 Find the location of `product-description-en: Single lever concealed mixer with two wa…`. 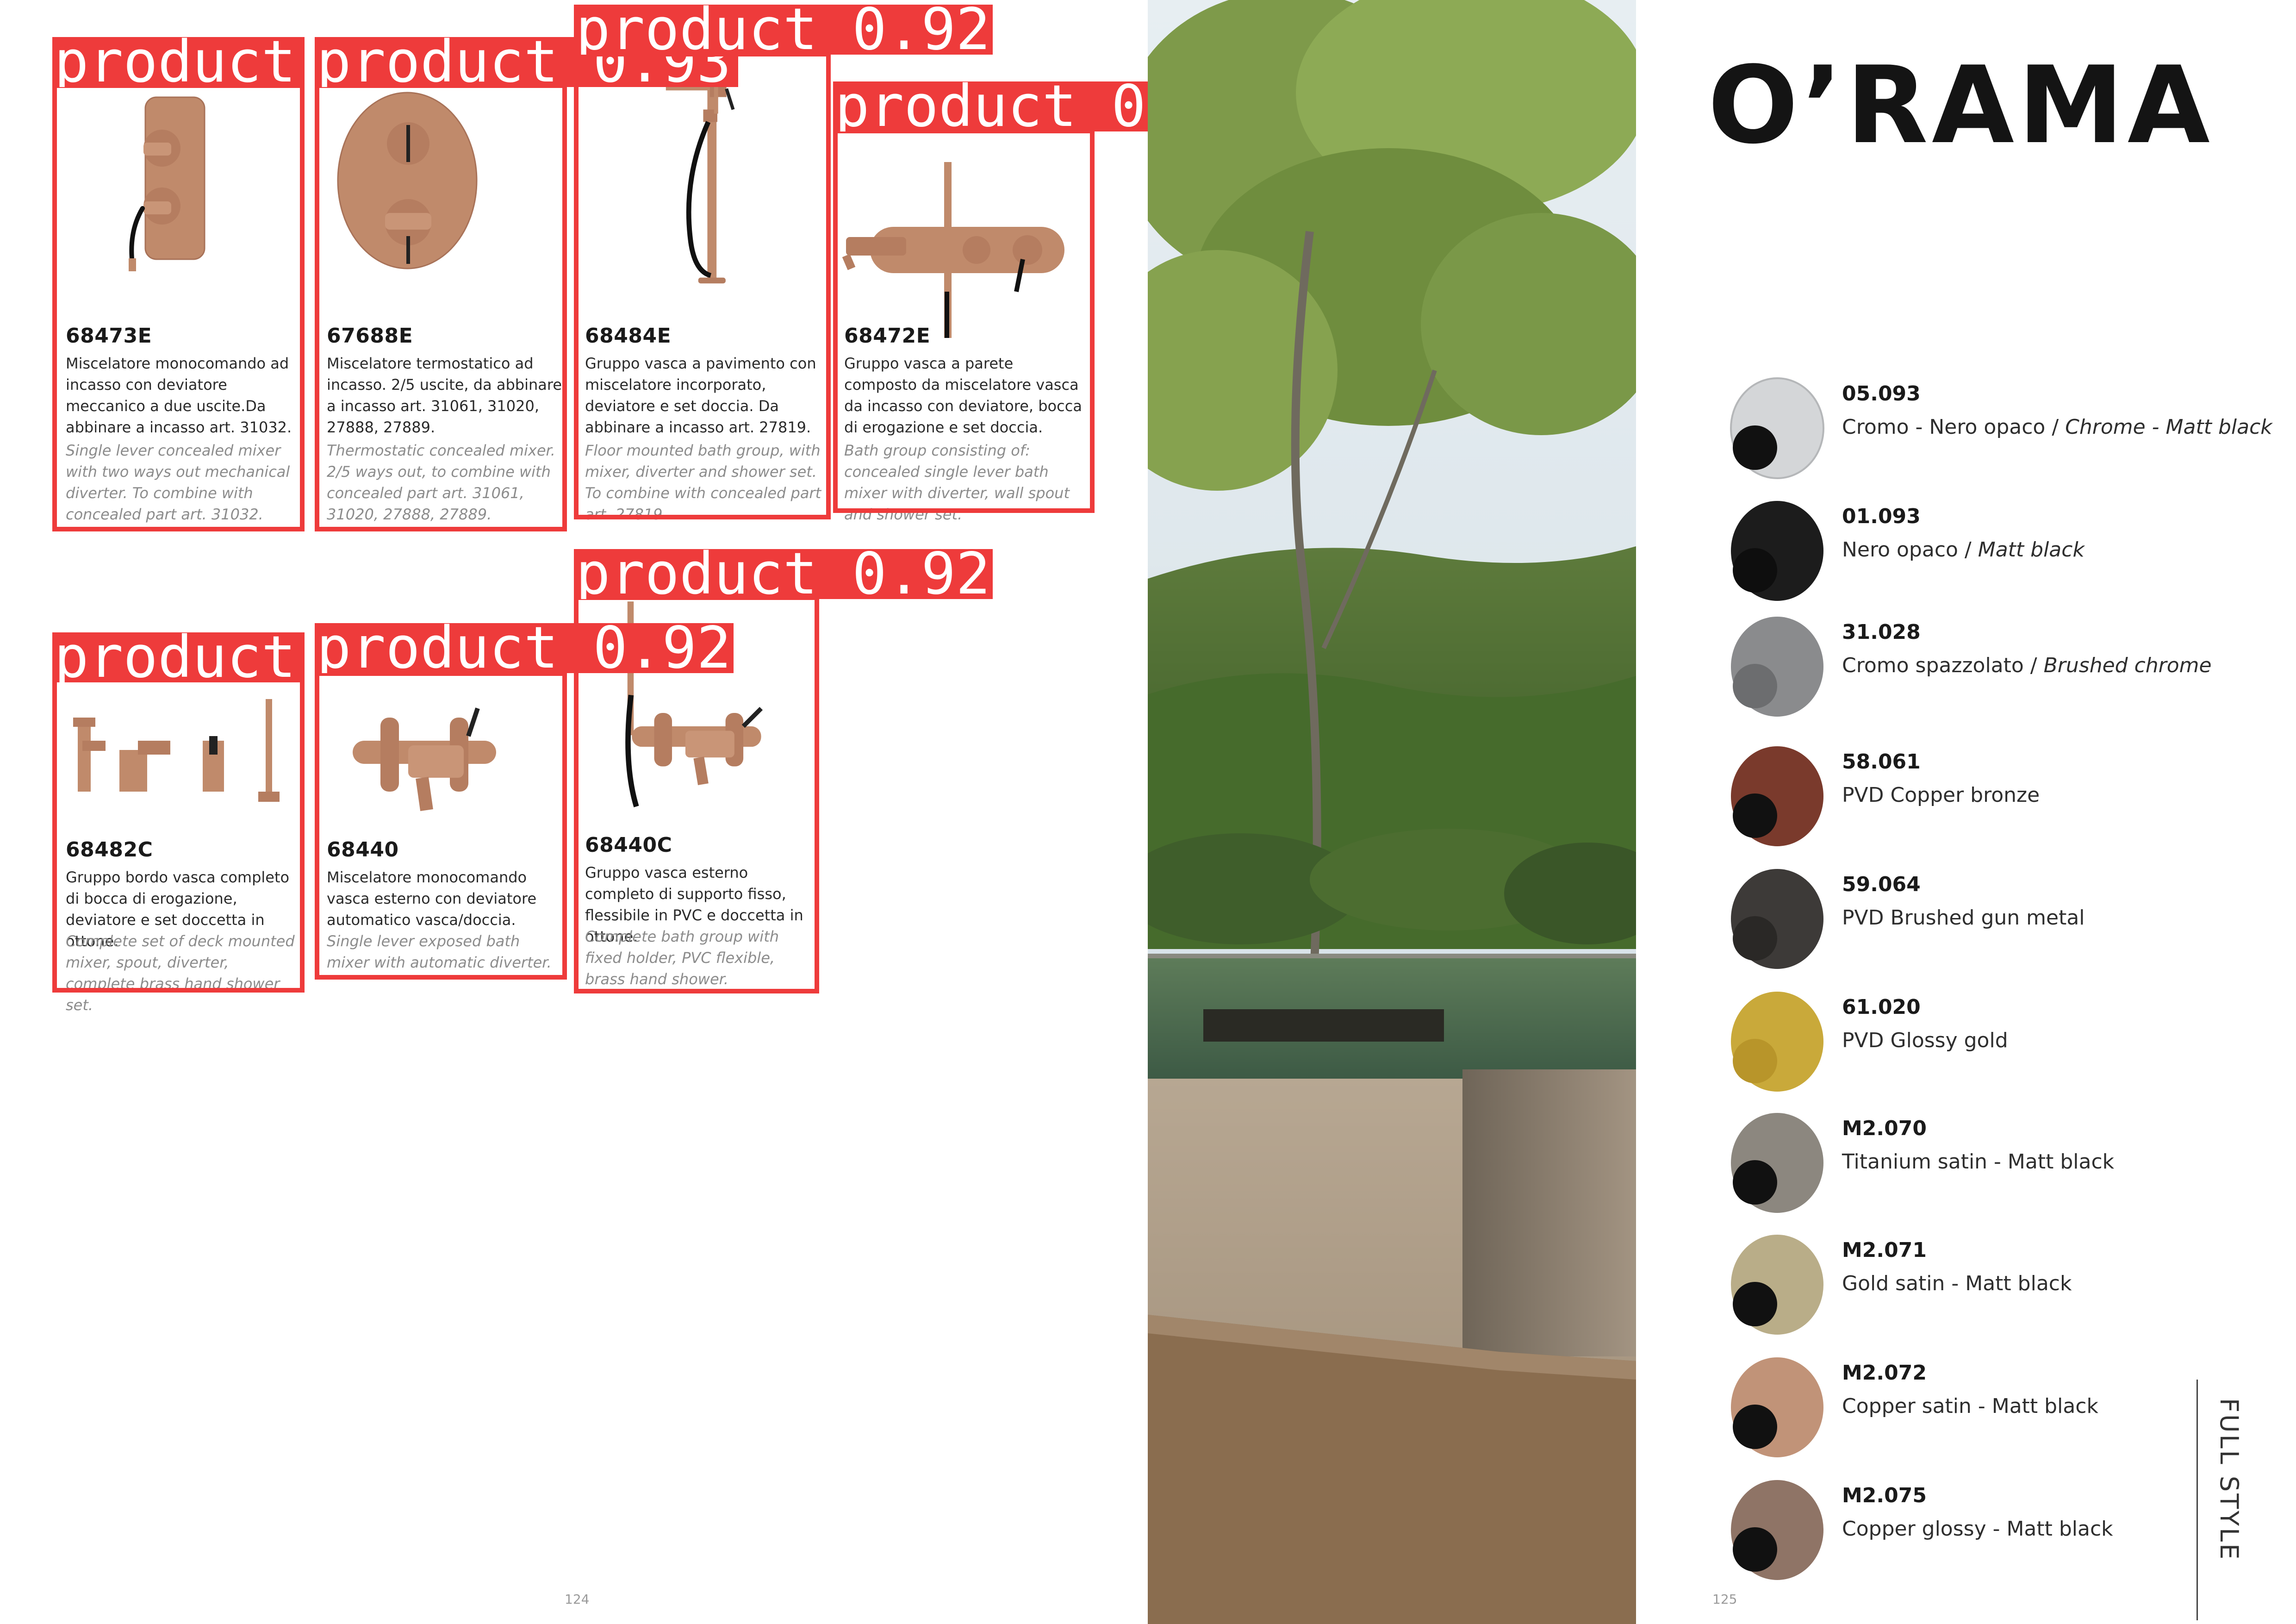

product-description-en: Single lever concealed mixer with two wa… is located at coordinates (178, 482).